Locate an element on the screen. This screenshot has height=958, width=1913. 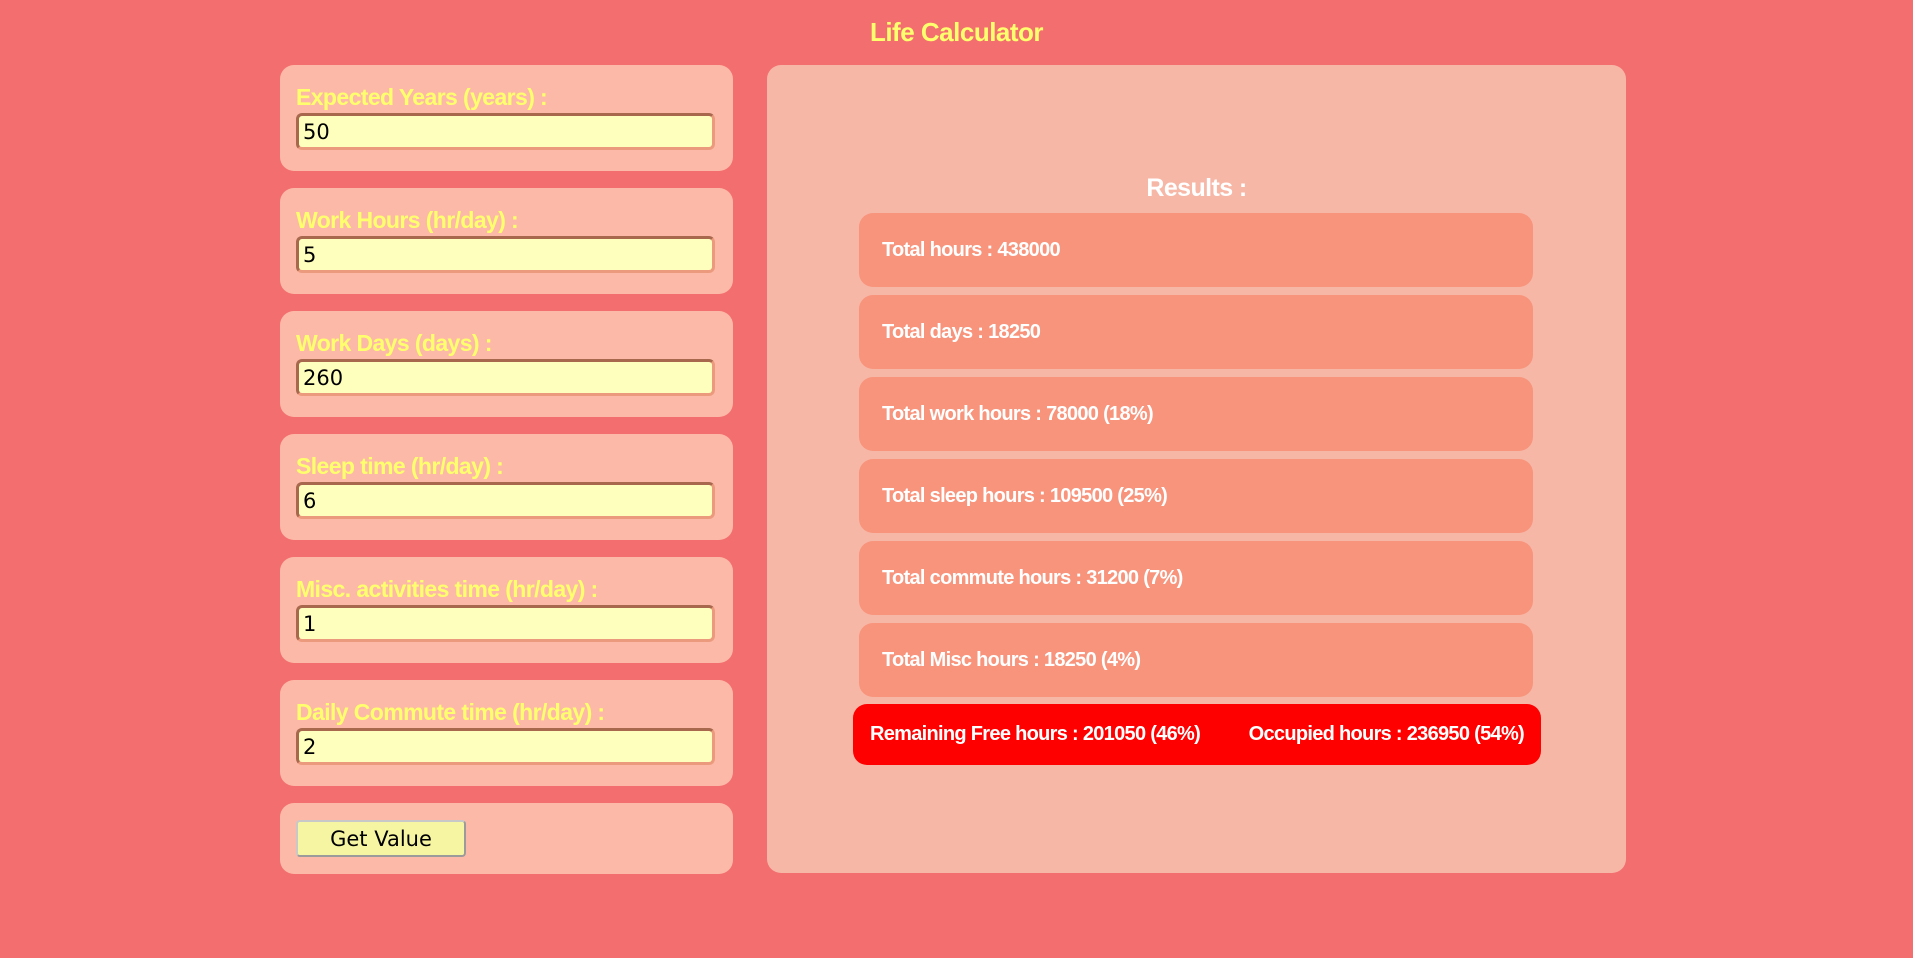
remaining-free-hours: Remaining Free hours : 201050 (46%) is located at coordinates (1035, 734).